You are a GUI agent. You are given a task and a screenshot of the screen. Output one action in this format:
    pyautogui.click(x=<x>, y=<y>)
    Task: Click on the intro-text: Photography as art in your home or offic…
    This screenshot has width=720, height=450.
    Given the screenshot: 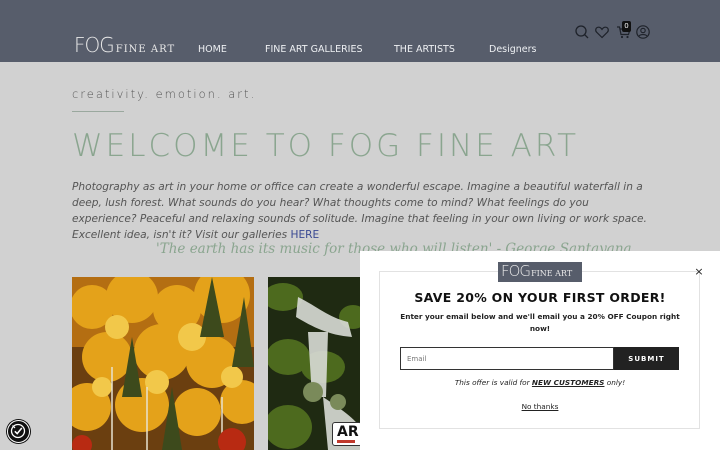 What is the action you would take?
    pyautogui.click(x=359, y=211)
    